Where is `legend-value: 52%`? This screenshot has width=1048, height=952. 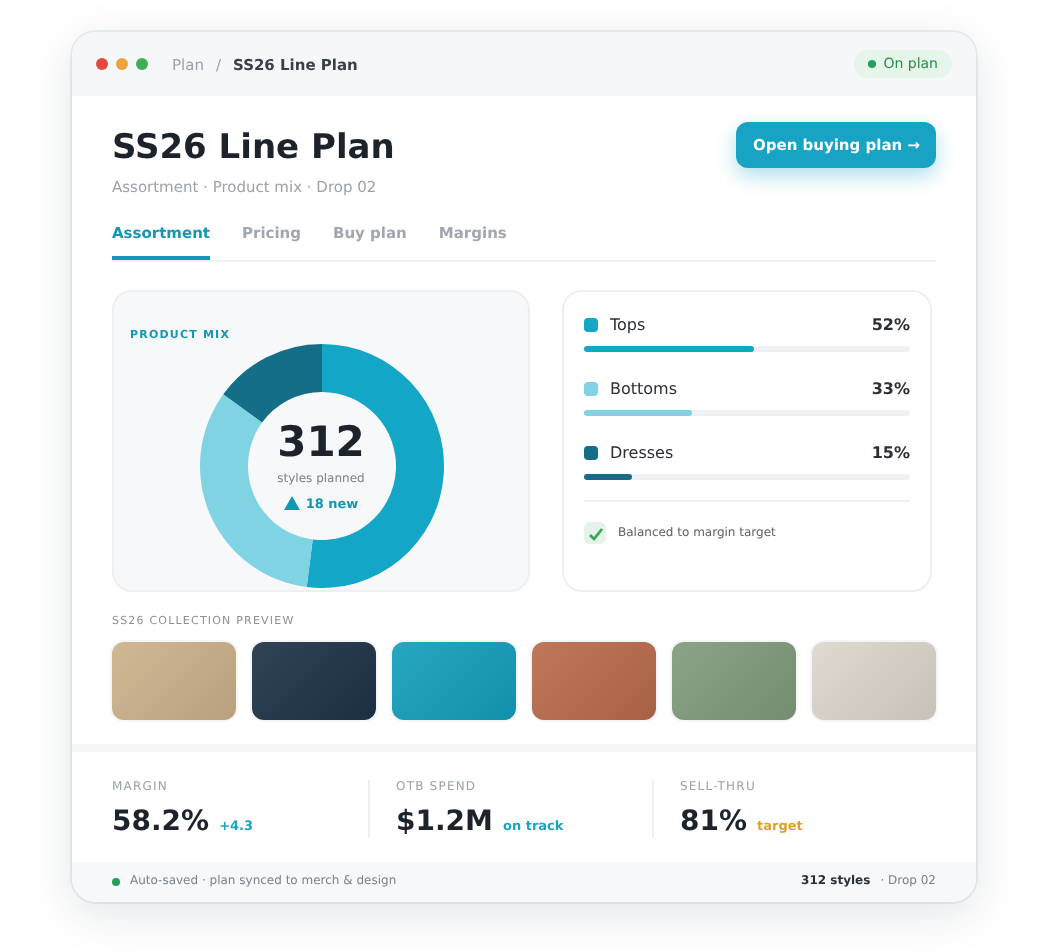 legend-value: 52% is located at coordinates (890, 325).